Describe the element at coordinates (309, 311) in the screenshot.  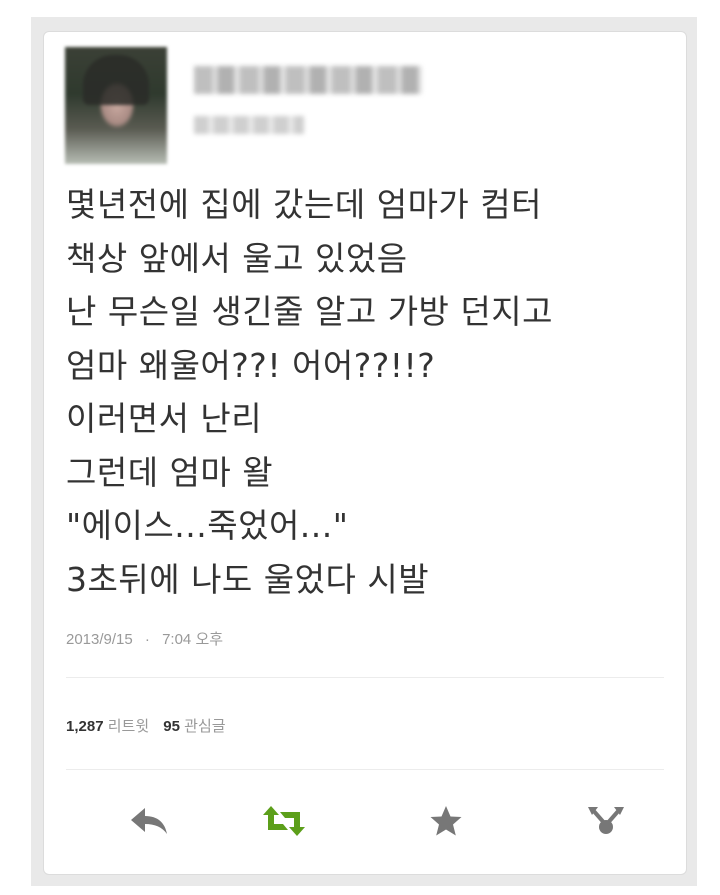
I see `tweet-line: 난 무슨일 생긴줄 알고 가방 던지고` at that location.